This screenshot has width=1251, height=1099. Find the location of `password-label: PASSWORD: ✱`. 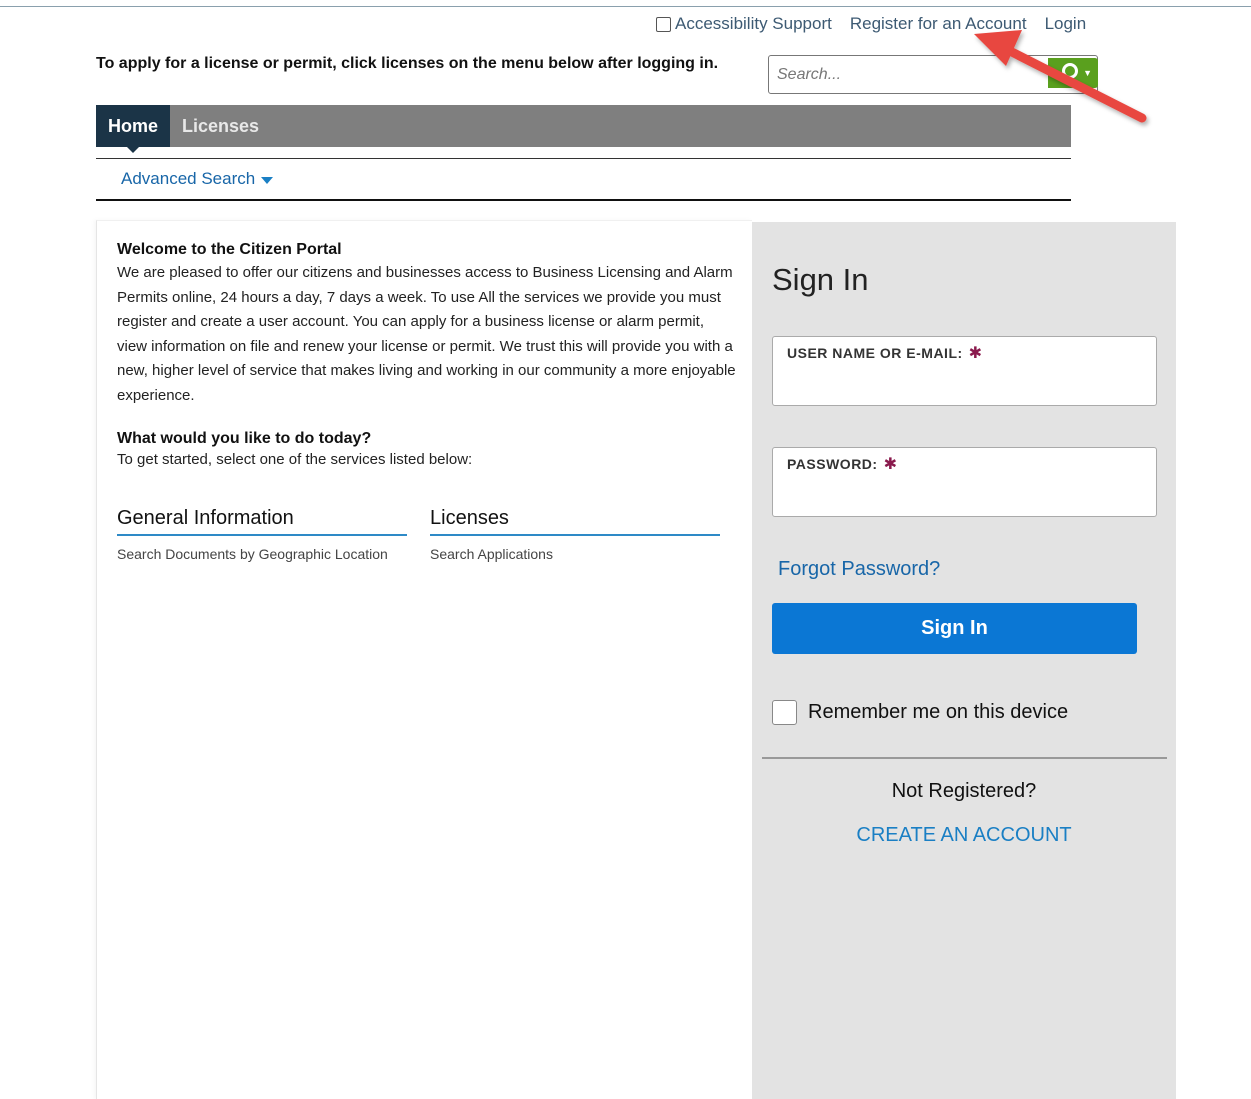

password-label: PASSWORD: ✱ is located at coordinates (842, 464).